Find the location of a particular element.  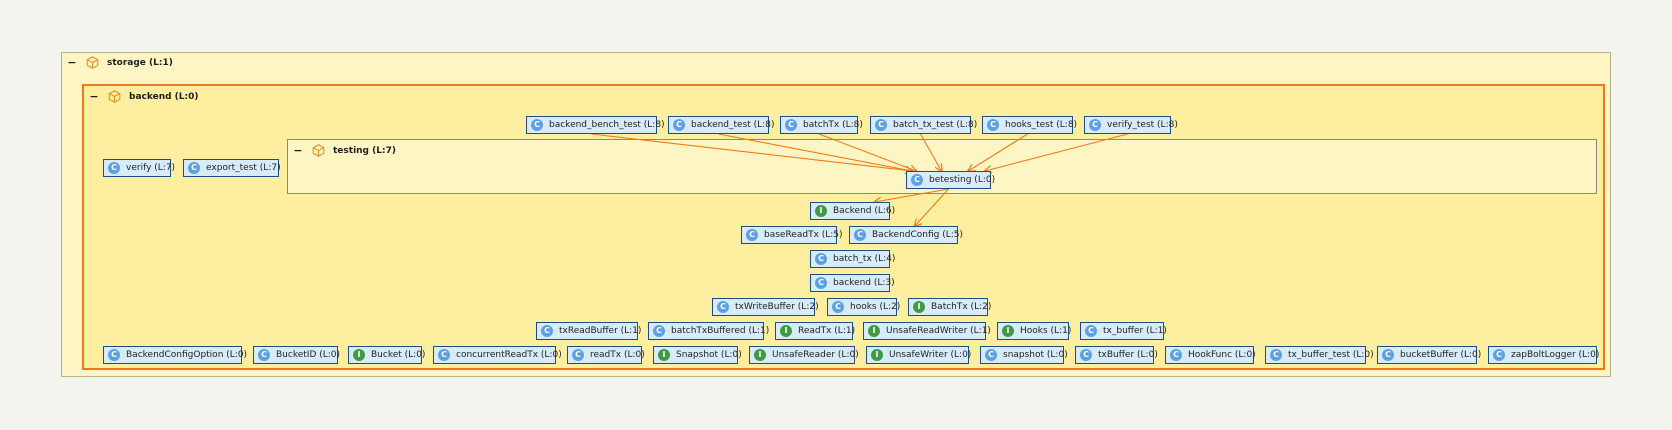

node-tx-buffer: Ctx_buffer (L:1) is located at coordinates (1123, 331).